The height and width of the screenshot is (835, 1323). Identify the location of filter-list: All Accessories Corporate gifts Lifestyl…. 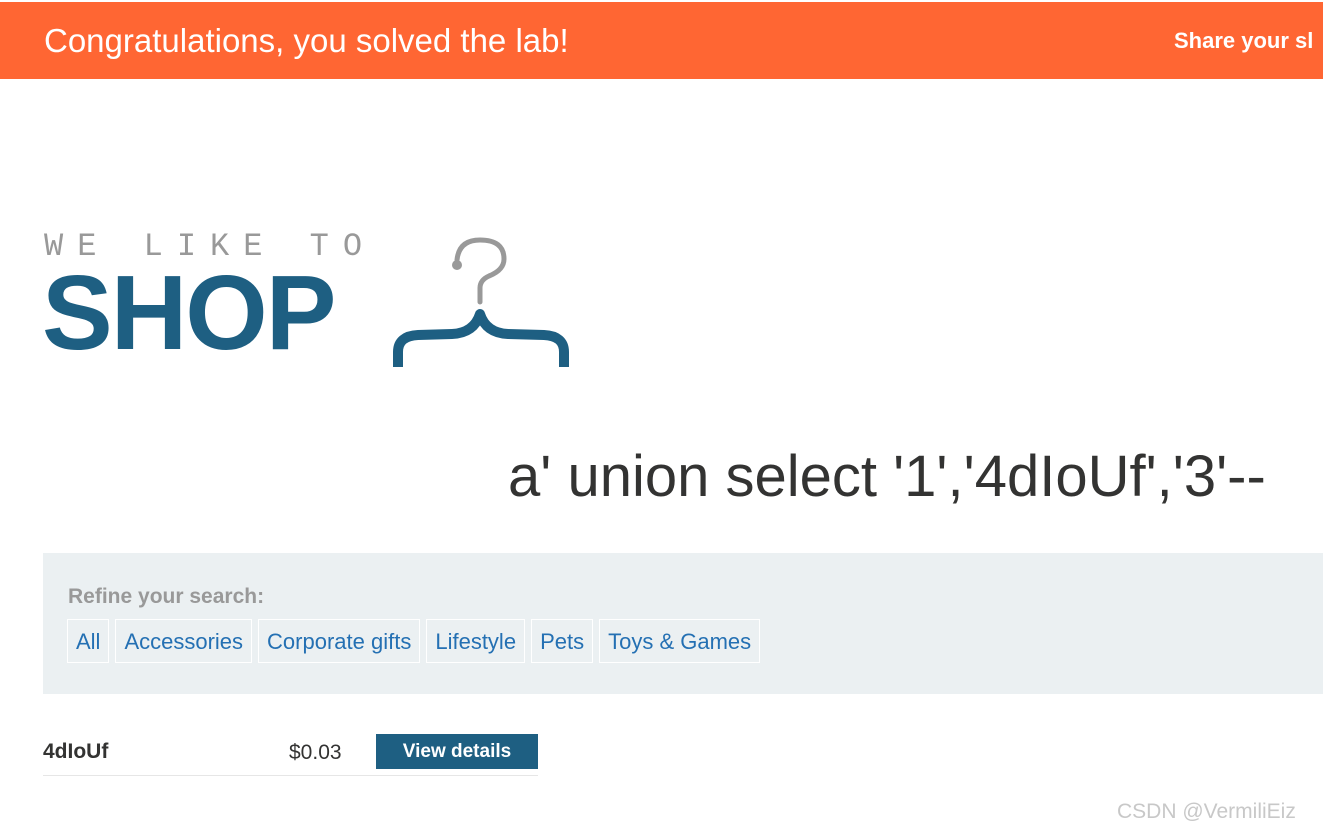
(414, 641).